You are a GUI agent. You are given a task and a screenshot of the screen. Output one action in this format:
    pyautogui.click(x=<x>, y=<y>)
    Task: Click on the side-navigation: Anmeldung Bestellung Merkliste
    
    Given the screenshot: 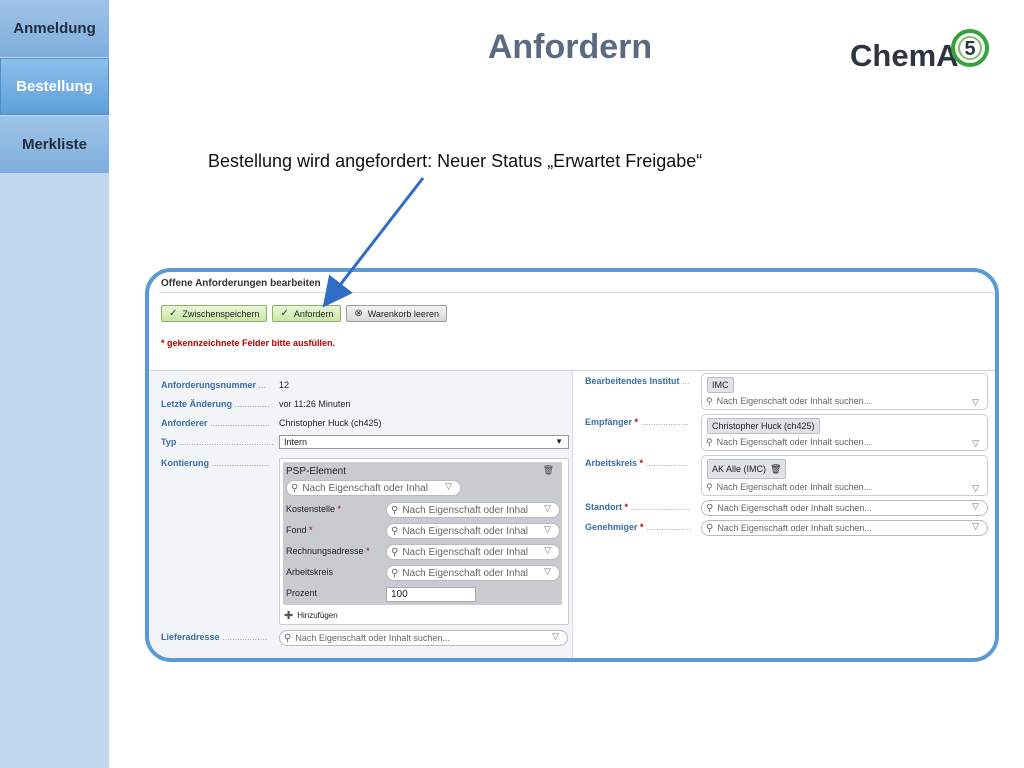 What is the action you would take?
    pyautogui.click(x=54, y=384)
    